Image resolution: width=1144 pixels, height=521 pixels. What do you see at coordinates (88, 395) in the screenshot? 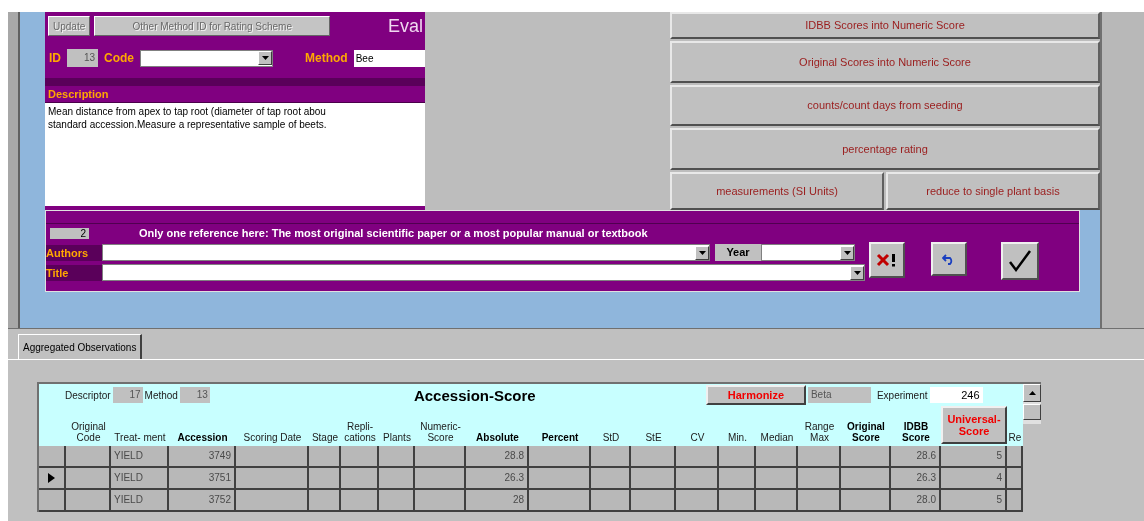
I see `descriptor-label: Descriptor` at bounding box center [88, 395].